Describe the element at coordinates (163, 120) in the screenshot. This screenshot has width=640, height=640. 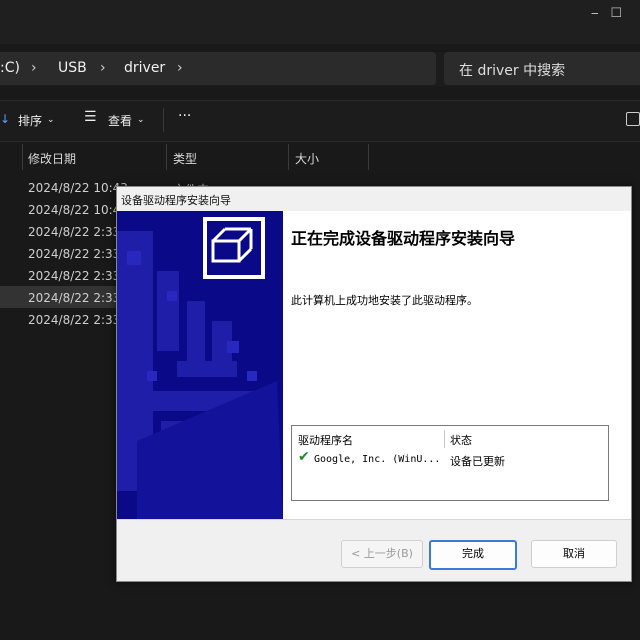
I see `toolbar-divider` at that location.